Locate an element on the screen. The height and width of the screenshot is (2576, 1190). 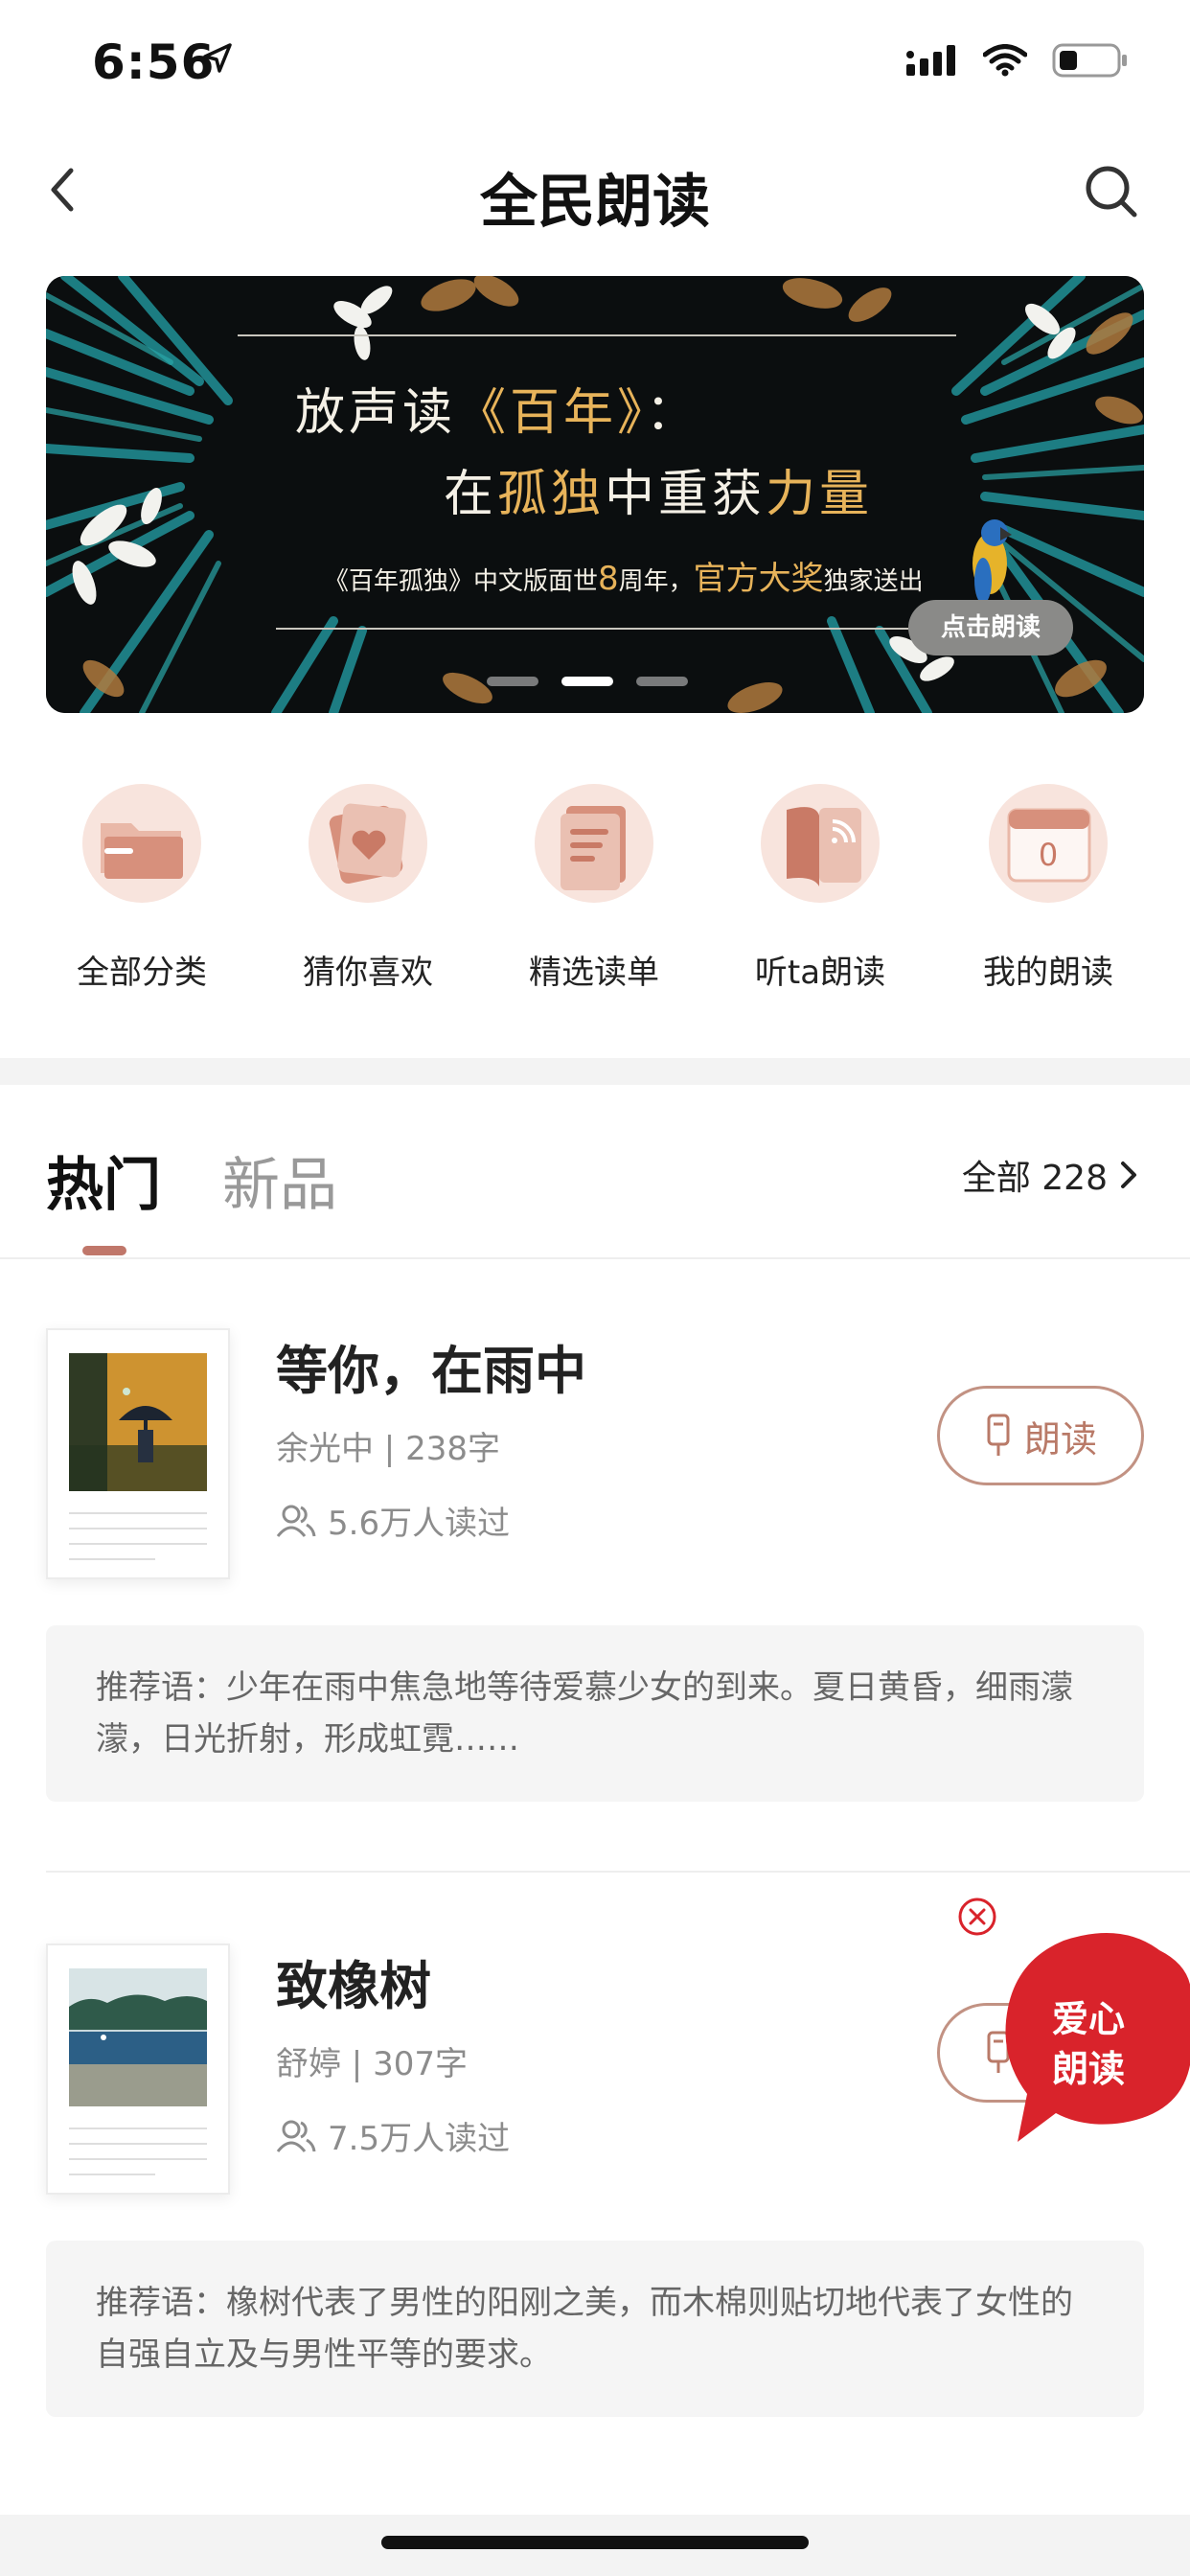
category-label: 听ta朗读 is located at coordinates (820, 973).